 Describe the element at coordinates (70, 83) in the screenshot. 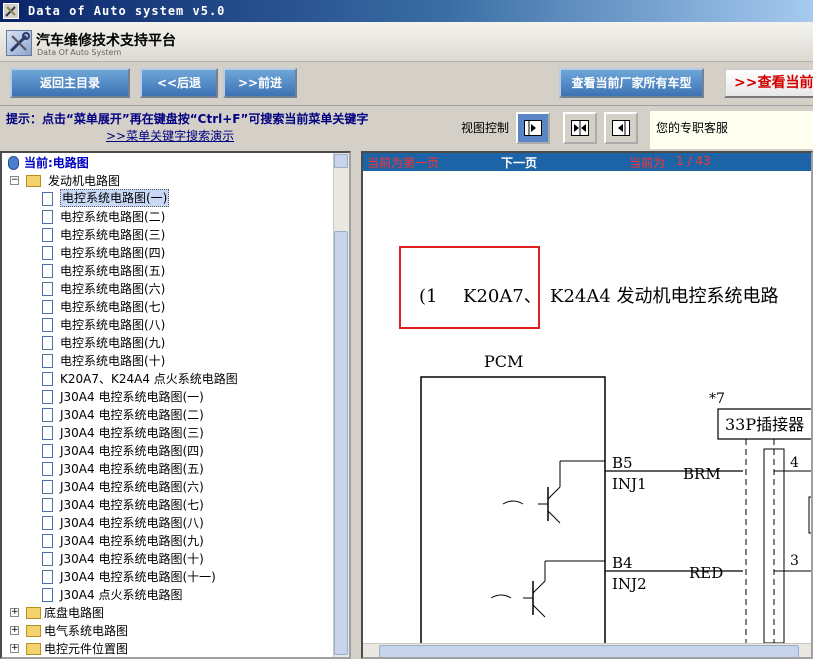

I see `home-button: 返回主目录` at that location.